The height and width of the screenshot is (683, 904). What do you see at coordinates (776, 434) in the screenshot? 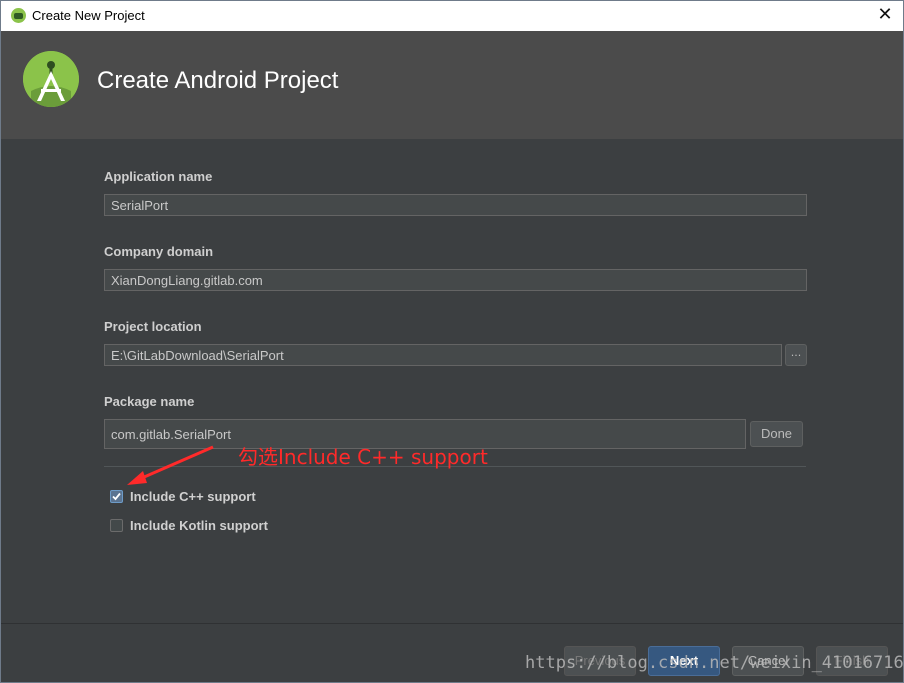
I see `done-button: Done` at bounding box center [776, 434].